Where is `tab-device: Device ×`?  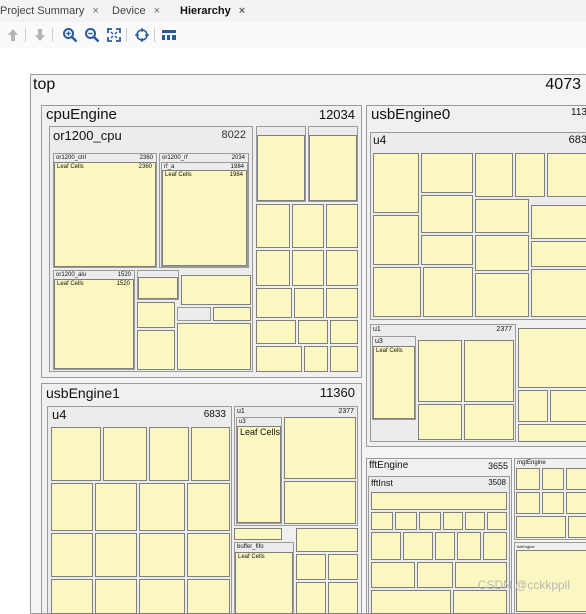
tab-device: Device × is located at coordinates (136, 11).